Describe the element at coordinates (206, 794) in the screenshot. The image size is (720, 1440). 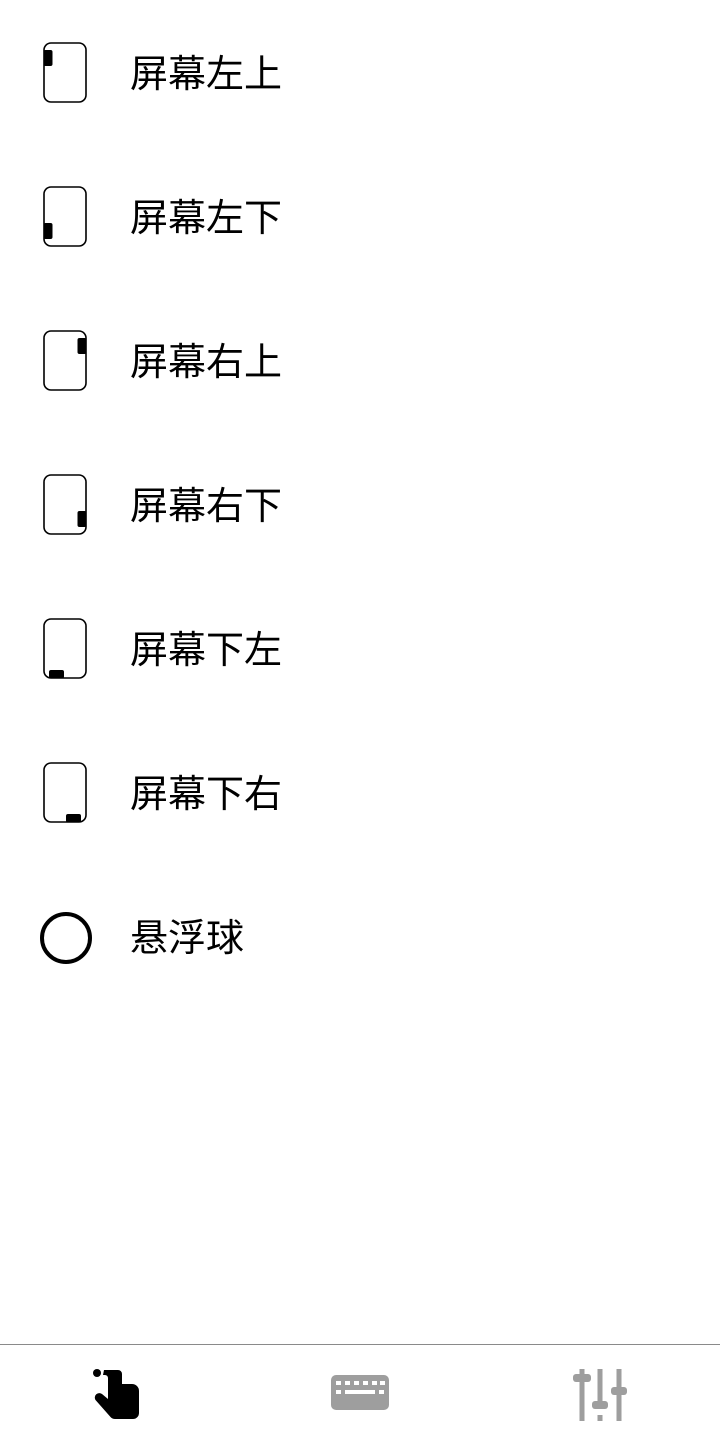
I see `option-label: 屏幕下右` at that location.